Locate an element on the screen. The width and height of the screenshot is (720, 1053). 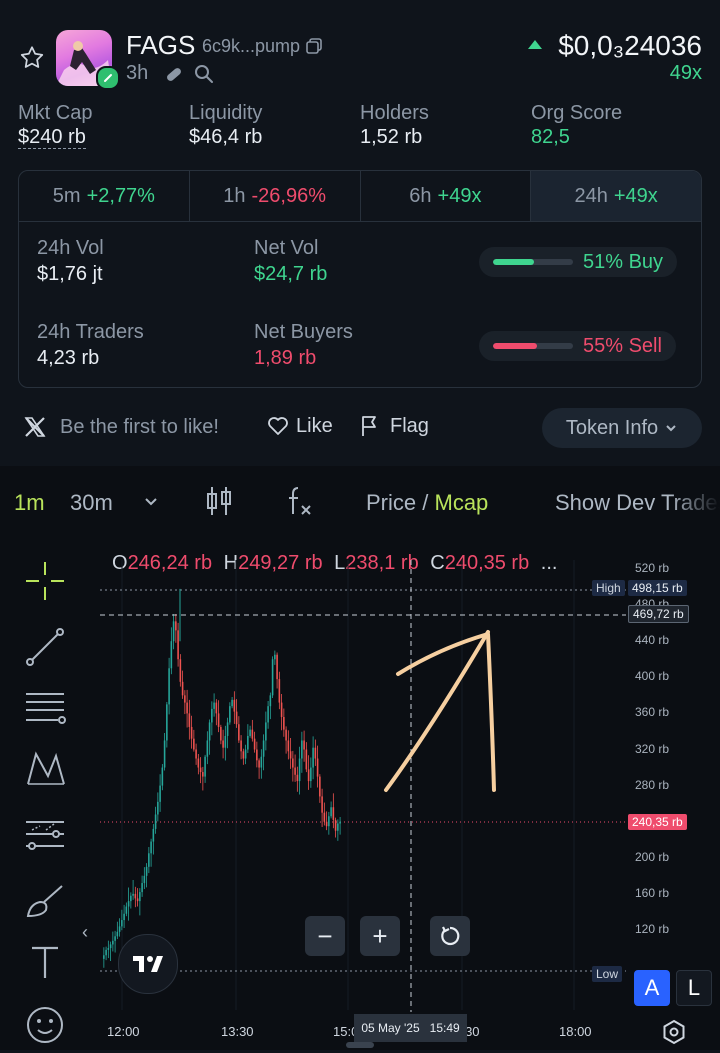
sell-ratio-pill: 55% Sell is located at coordinates (577, 346).